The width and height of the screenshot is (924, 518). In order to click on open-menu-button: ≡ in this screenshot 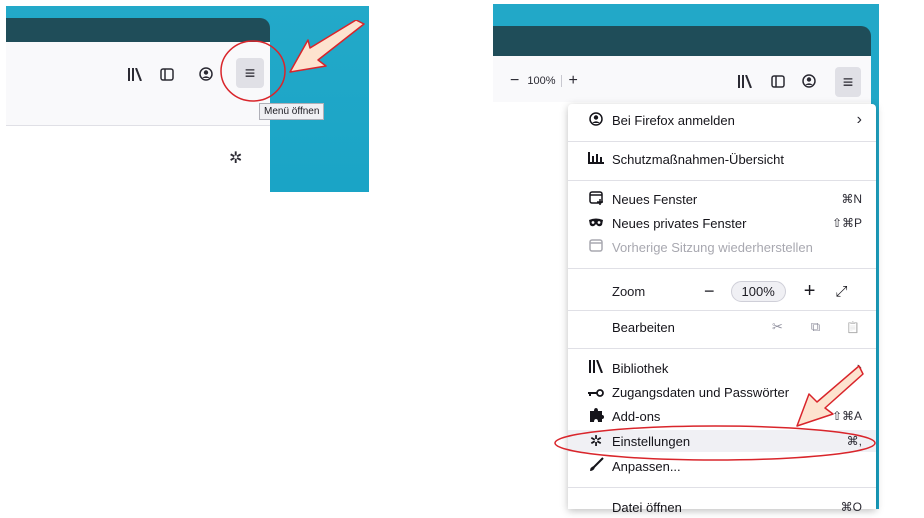, I will do `click(848, 82)`.